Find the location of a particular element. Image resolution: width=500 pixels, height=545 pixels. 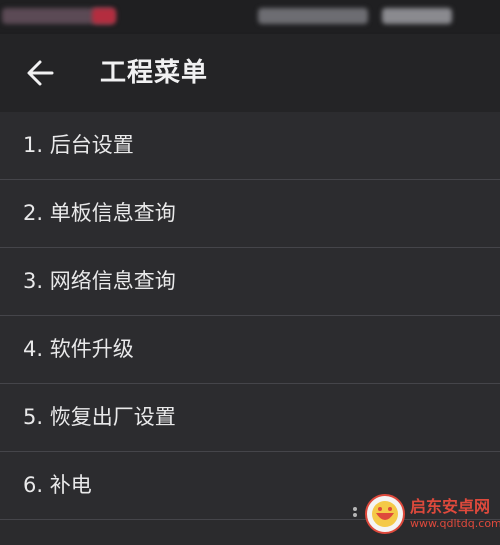

watermark-dots-icon is located at coordinates (355, 510).